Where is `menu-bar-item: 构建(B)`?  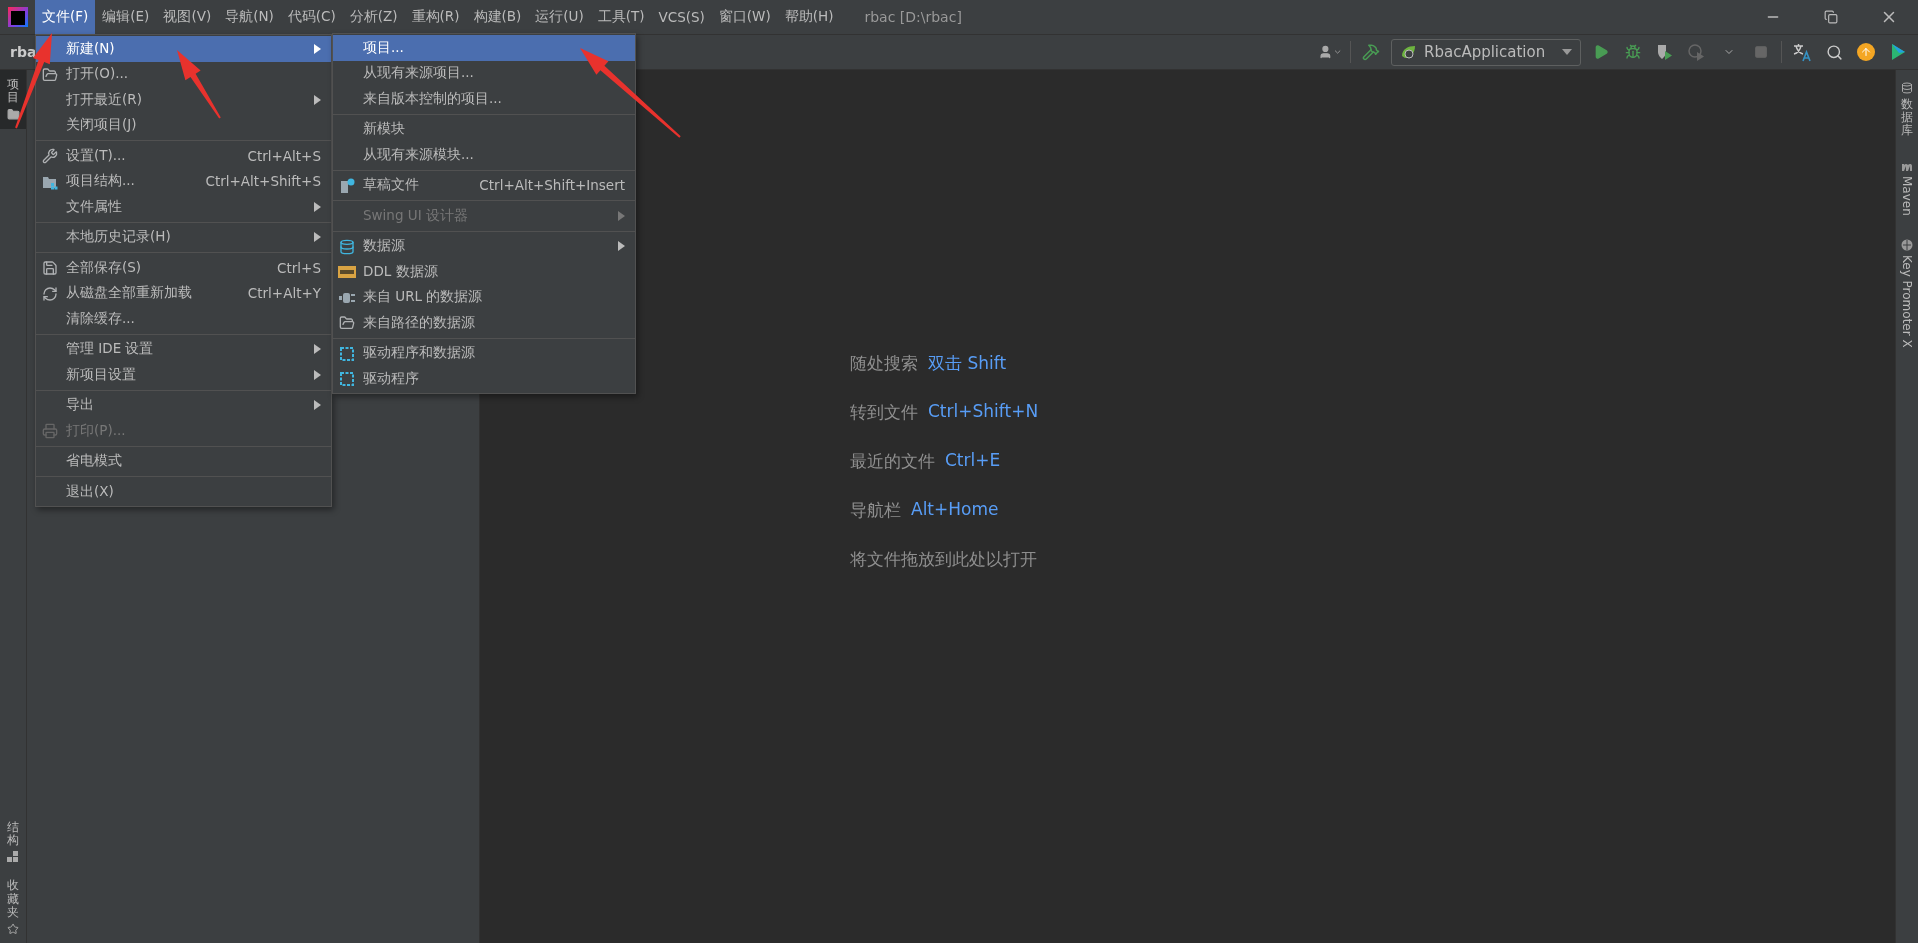
menu-bar-item: 构建(B) is located at coordinates (497, 17).